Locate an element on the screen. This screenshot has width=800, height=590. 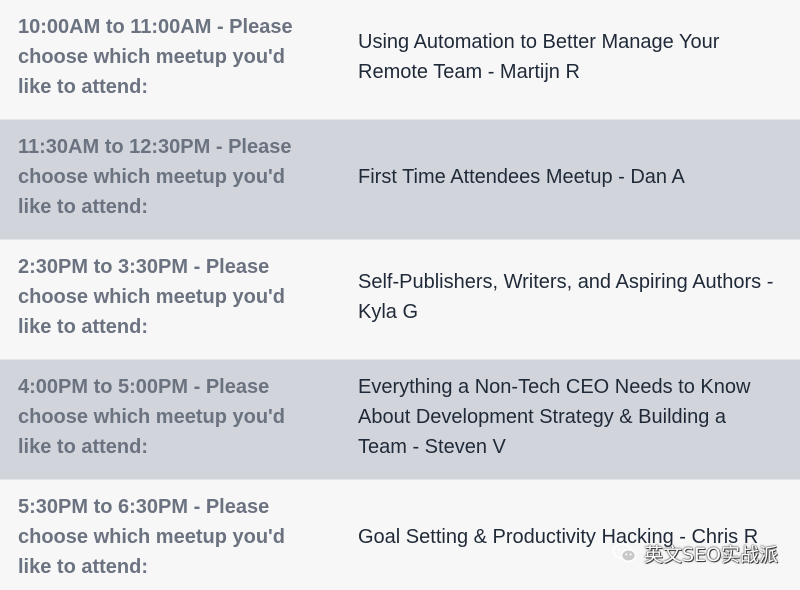
watermark-text: 英文SEO实战派 is located at coordinates (710, 554).